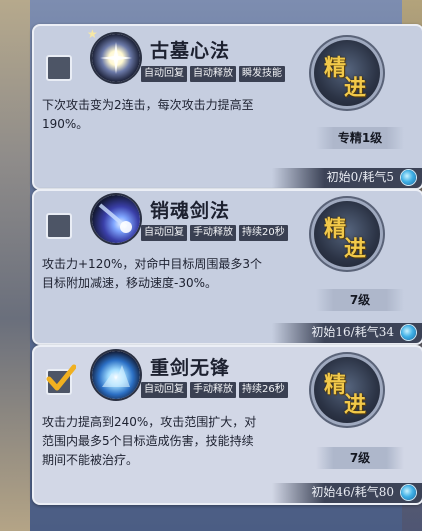  I want to click on skill-tag: 自动释放, so click(213, 74).